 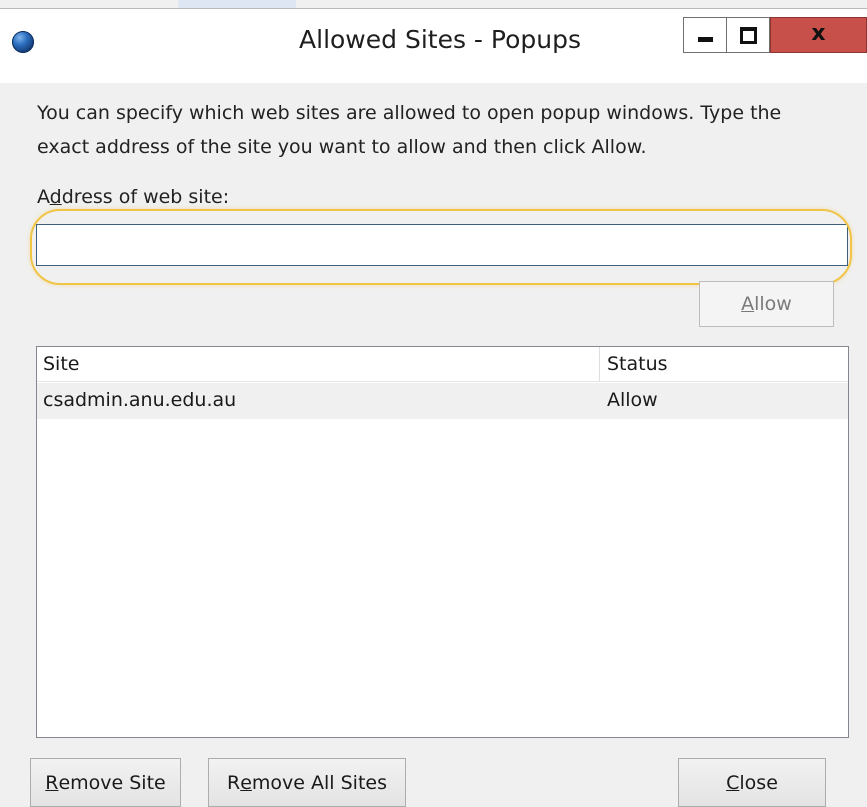 What do you see at coordinates (766, 304) in the screenshot?
I see `allow-button: Allow` at bounding box center [766, 304].